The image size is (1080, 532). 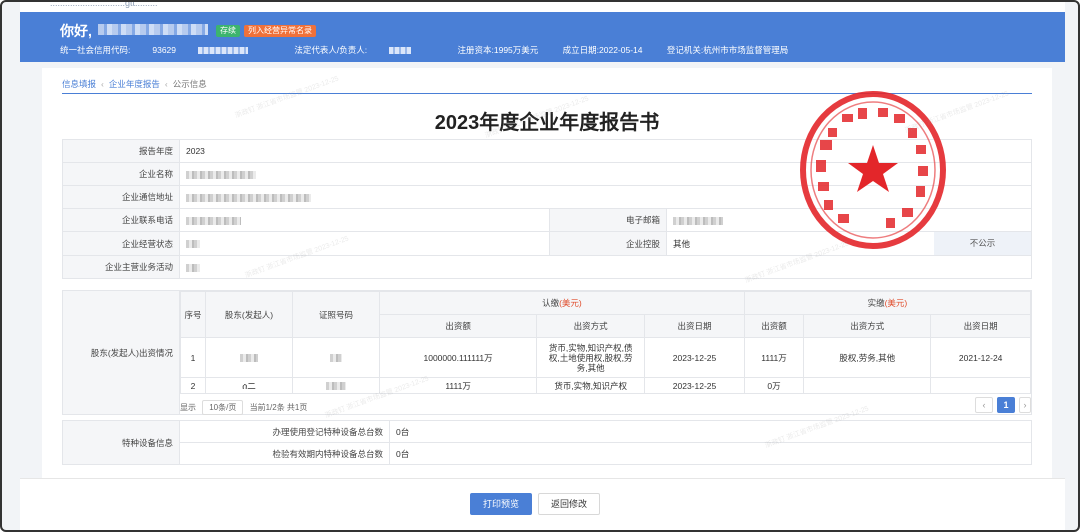 I want to click on col-index: 序号, so click(x=193, y=314).